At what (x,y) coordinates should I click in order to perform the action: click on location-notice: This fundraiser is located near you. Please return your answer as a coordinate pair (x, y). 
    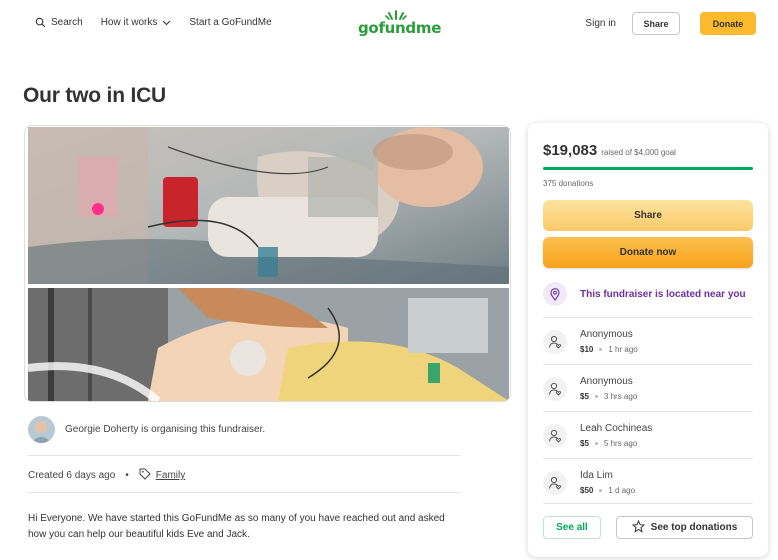
    Looking at the image, I should click on (644, 294).